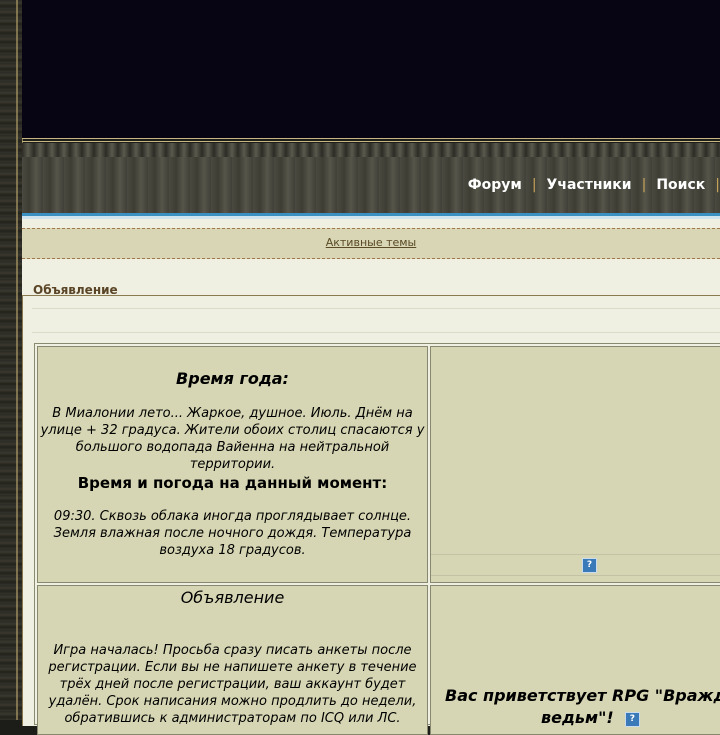 The width and height of the screenshot is (720, 735). What do you see at coordinates (589, 565) in the screenshot?
I see `help-icon: ?` at bounding box center [589, 565].